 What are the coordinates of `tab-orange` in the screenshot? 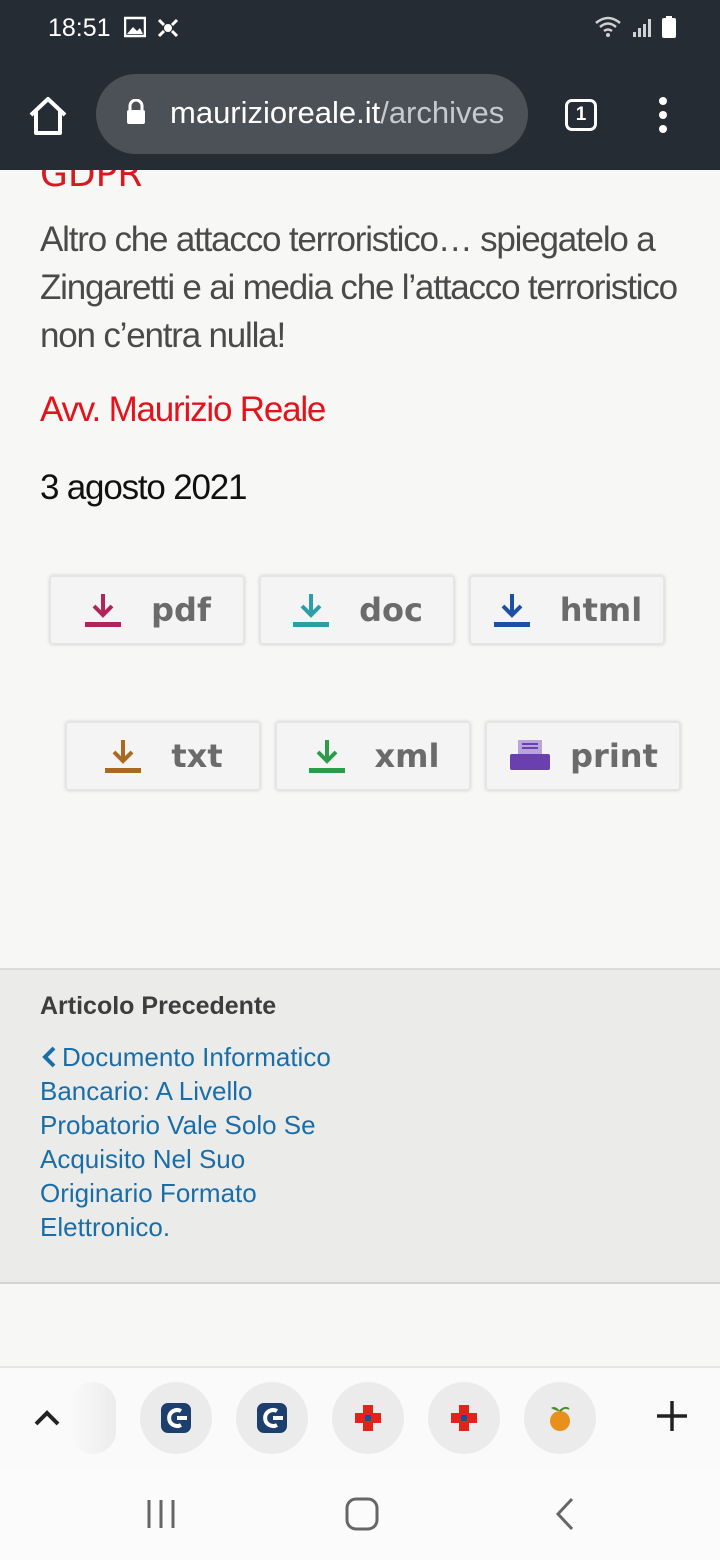 It's located at (560, 1418).